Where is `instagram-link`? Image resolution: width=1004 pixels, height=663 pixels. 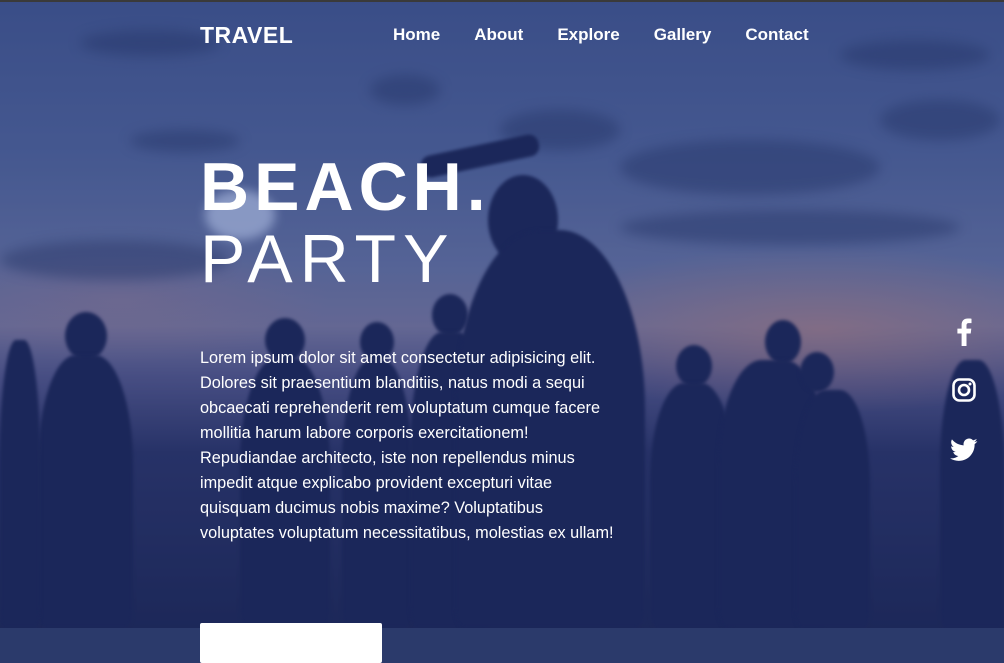
instagram-link is located at coordinates (964, 396).